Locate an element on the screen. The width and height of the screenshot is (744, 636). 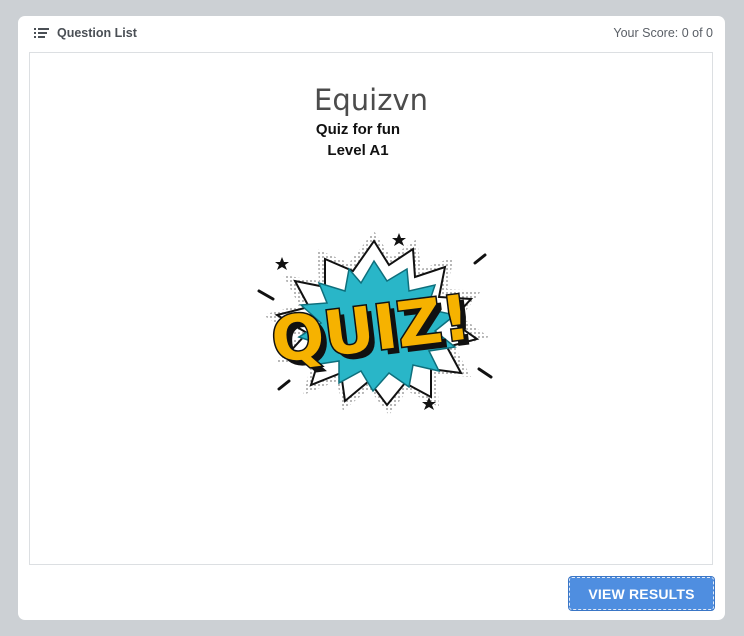
score-text: Your Score: 0 of 0 is located at coordinates (663, 33).